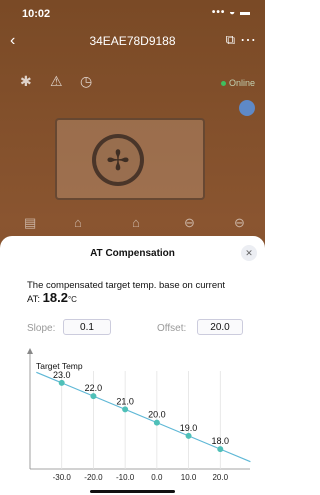 Image resolution: width=320 pixels, height=495 pixels. I want to click on status-icons: ••• ◒ ▬, so click(231, 12).